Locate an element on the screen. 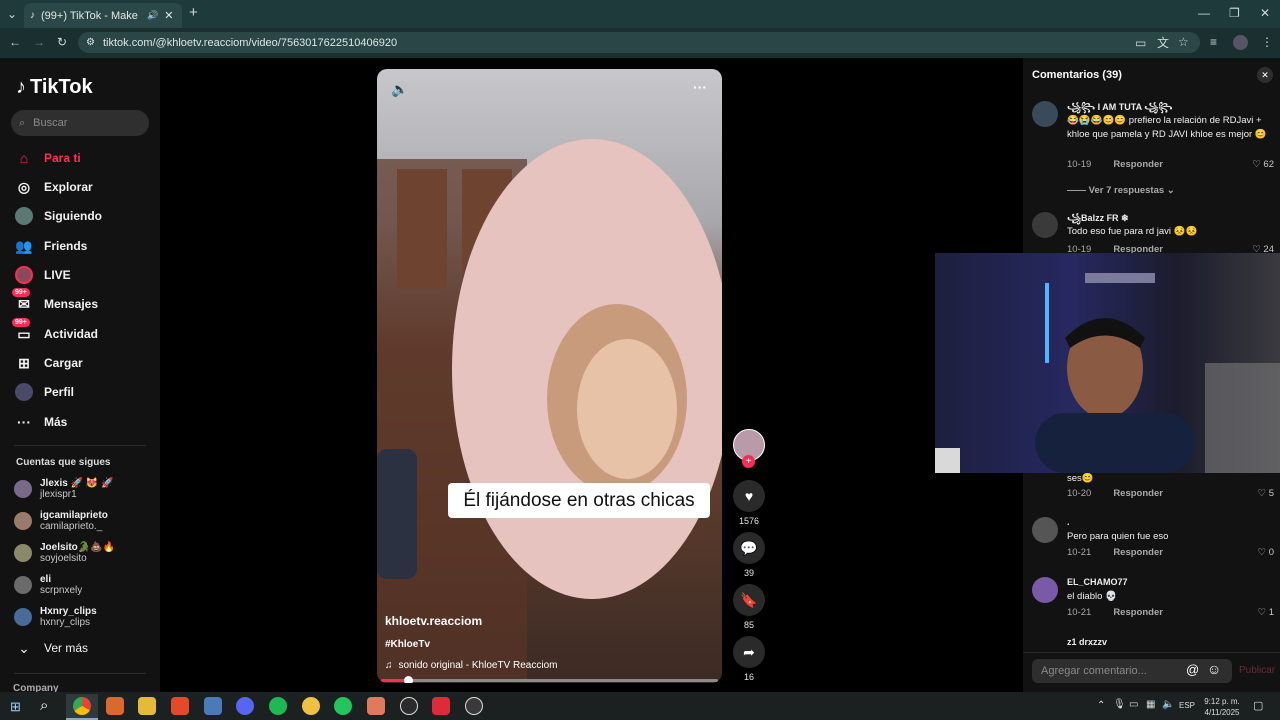 Image resolution: width=1280 pixels, height=720 pixels. following-item: eli scrpnxely is located at coordinates (48, 585).